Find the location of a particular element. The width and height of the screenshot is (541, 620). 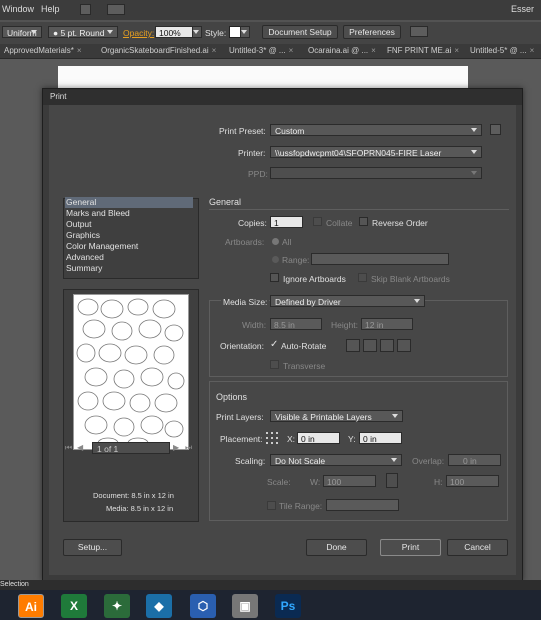

overlap-label: Overlap: is located at coordinates (428, 461).